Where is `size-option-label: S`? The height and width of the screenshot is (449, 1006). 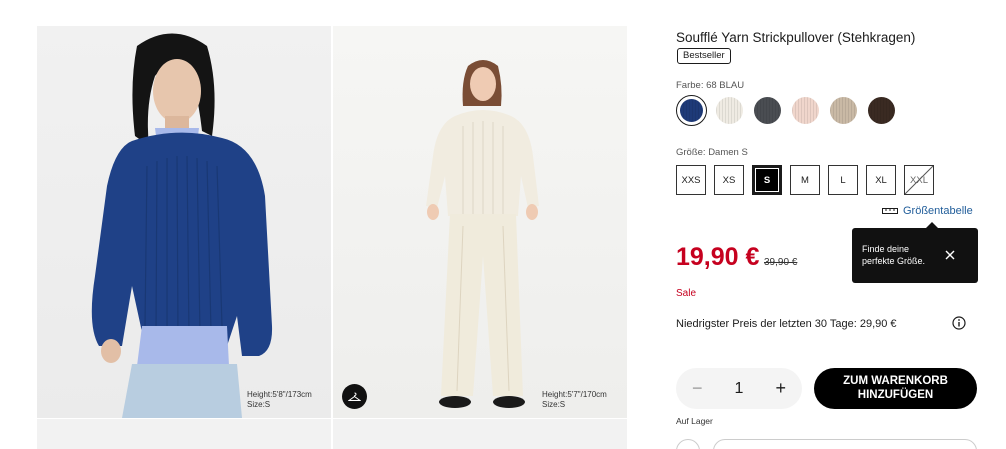 size-option-label: S is located at coordinates (767, 180).